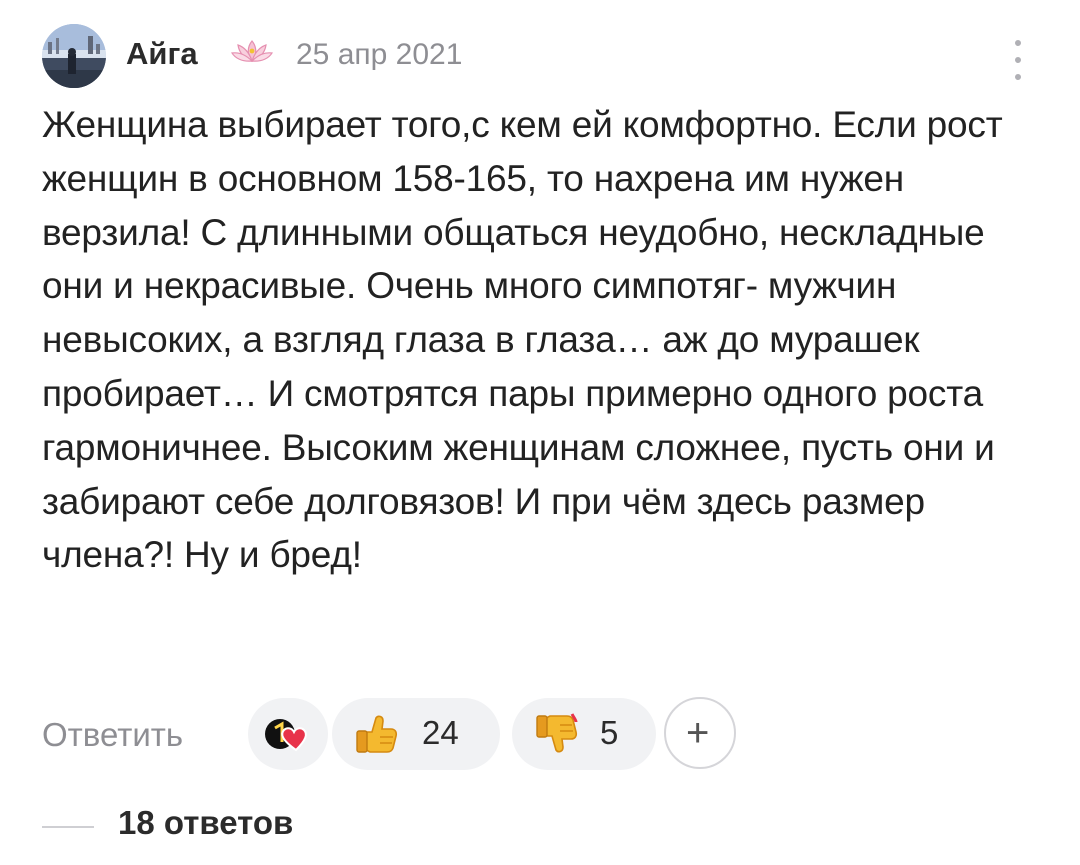  I want to click on reply-button: Ответить, so click(112, 735).